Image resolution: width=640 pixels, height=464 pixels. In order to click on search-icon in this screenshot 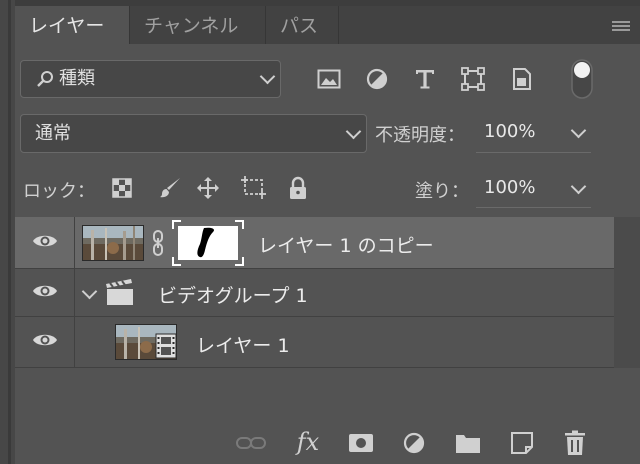, I will do `click(45, 82)`.